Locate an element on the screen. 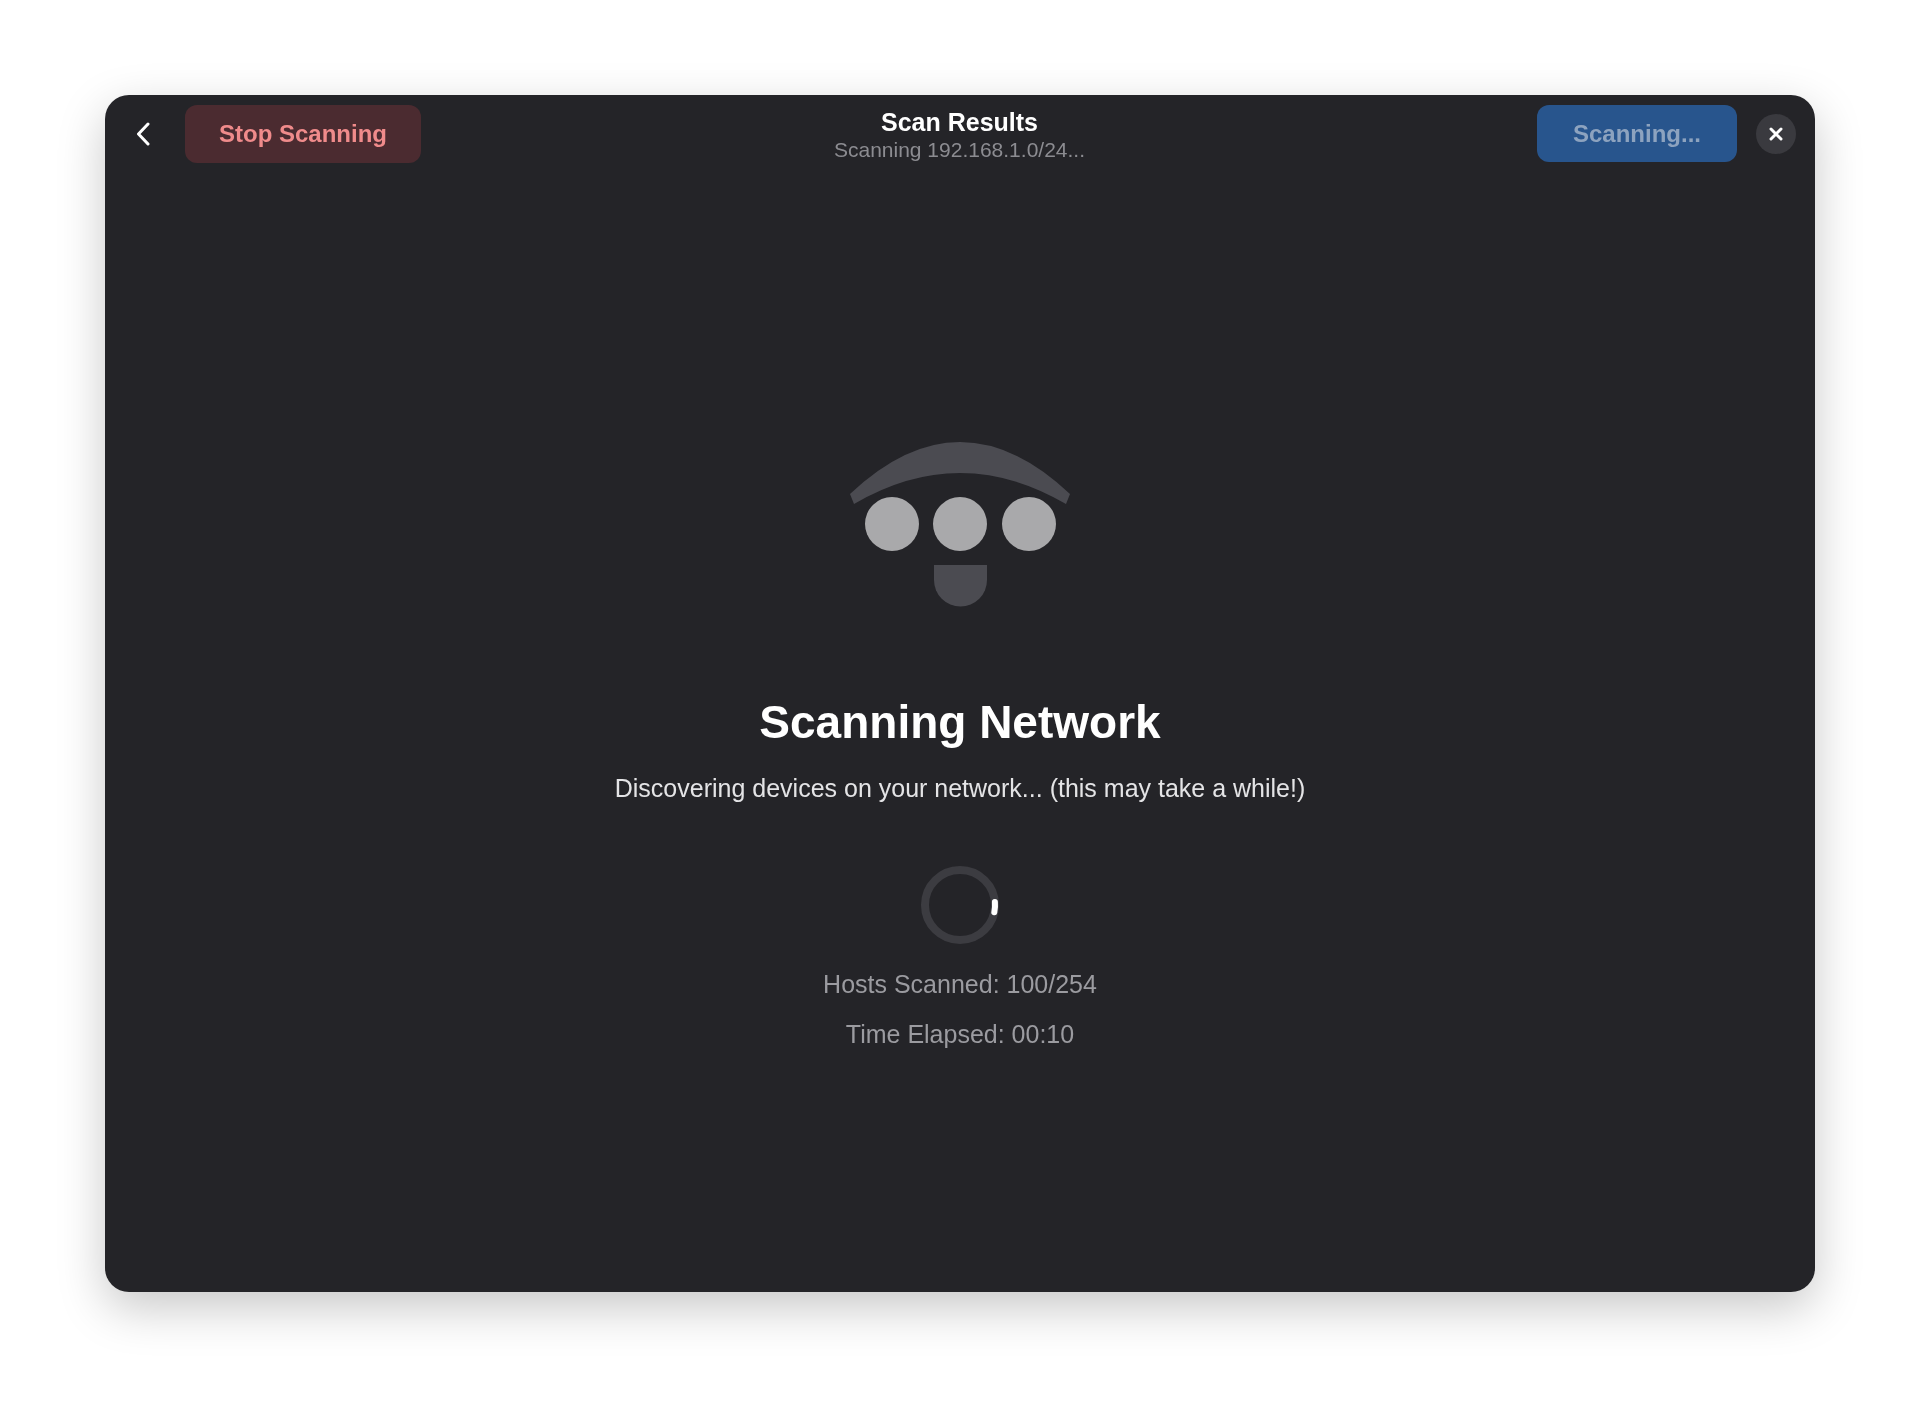 Image resolution: width=1920 pixels, height=1407 pixels. close-icon is located at coordinates (1776, 133).